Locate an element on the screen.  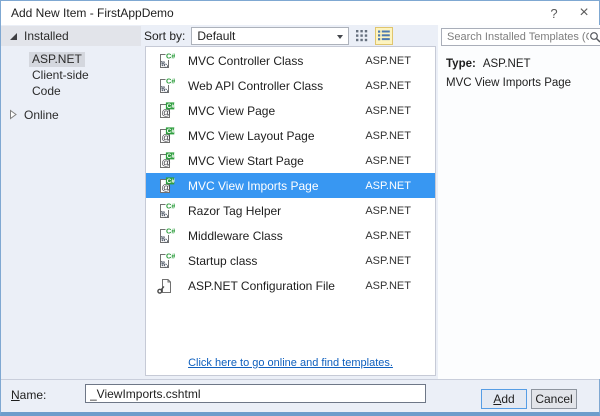
type-value: ASP.NET is located at coordinates (506, 64).